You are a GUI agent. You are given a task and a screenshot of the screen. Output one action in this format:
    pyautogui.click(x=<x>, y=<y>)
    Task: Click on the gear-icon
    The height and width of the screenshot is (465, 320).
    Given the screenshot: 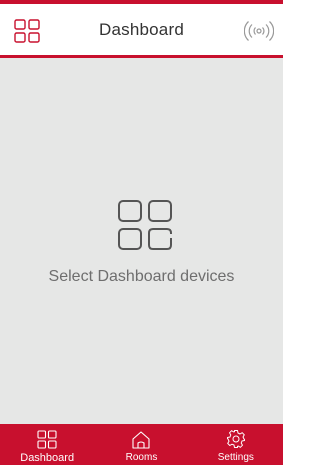 What is the action you would take?
    pyautogui.click(x=236, y=439)
    